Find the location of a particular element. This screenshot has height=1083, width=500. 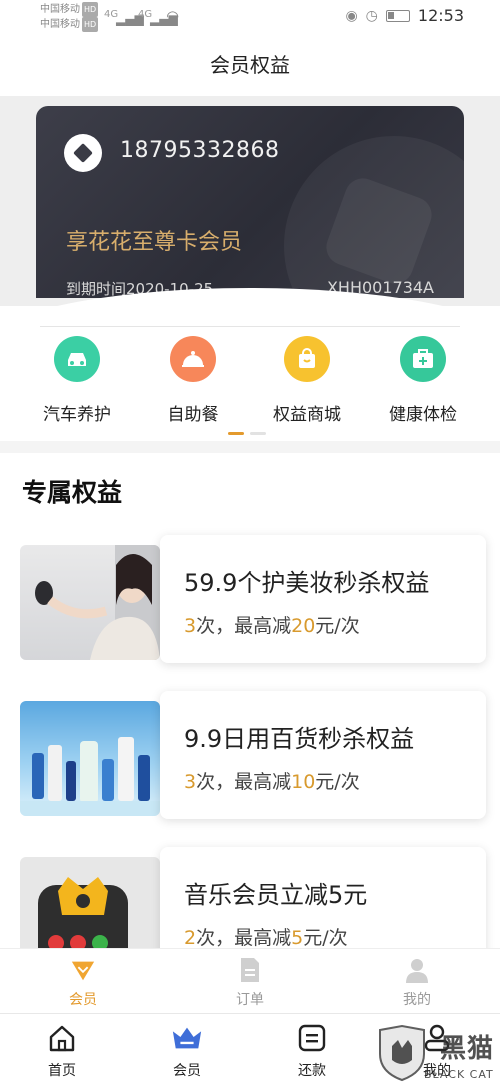

benefit-detail: 2次，最高减5元/次 is located at coordinates (266, 936).